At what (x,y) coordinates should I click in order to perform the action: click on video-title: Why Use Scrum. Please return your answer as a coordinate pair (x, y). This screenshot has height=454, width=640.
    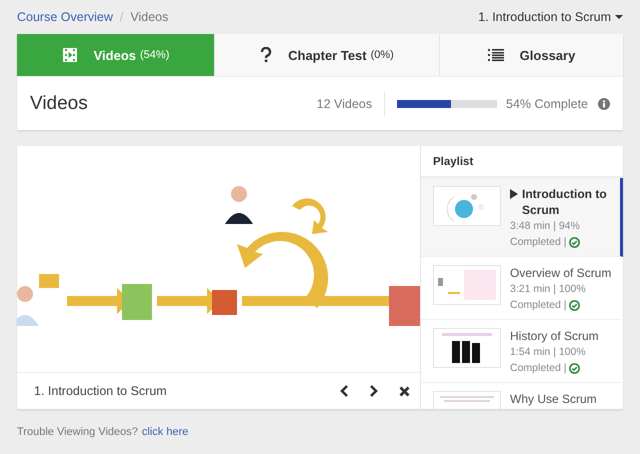
    Looking at the image, I should click on (553, 399).